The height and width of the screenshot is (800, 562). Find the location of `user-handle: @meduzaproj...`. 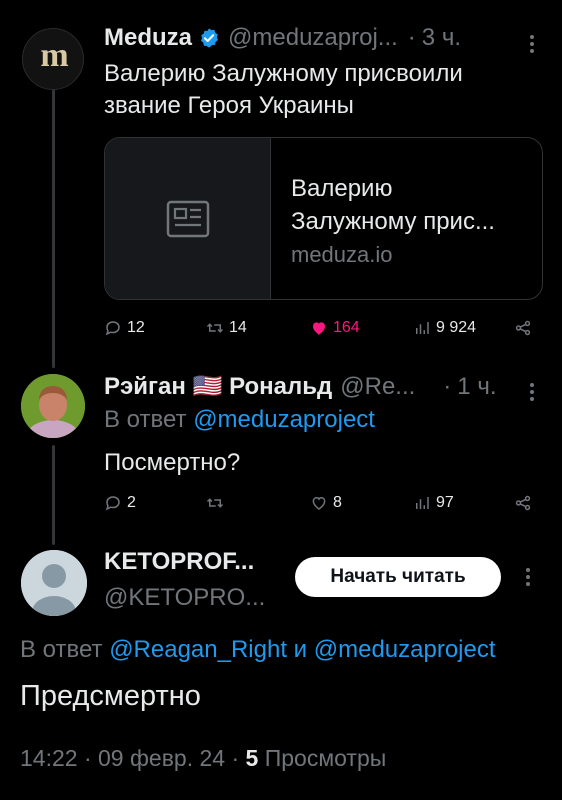

user-handle: @meduzaproj... is located at coordinates (313, 38).